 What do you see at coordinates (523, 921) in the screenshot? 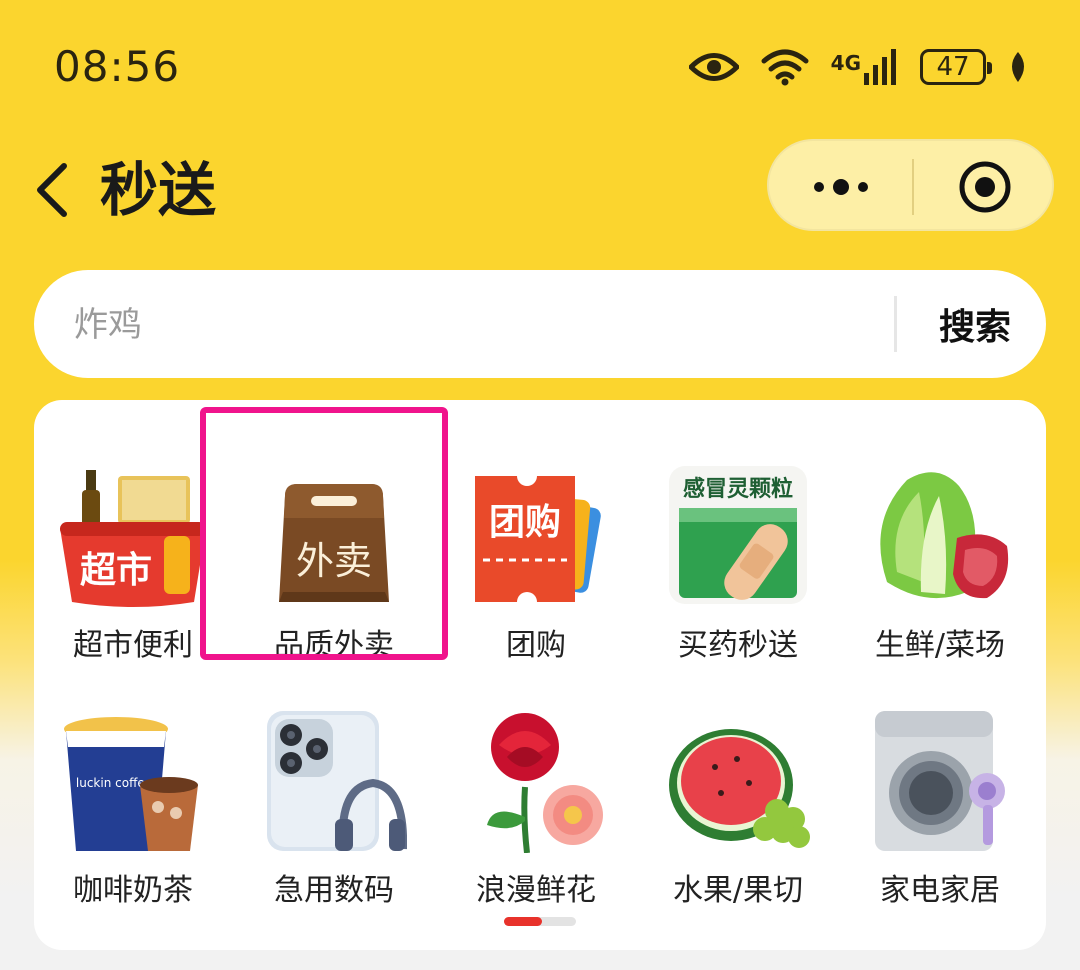
I see `page-indicator-active` at bounding box center [523, 921].